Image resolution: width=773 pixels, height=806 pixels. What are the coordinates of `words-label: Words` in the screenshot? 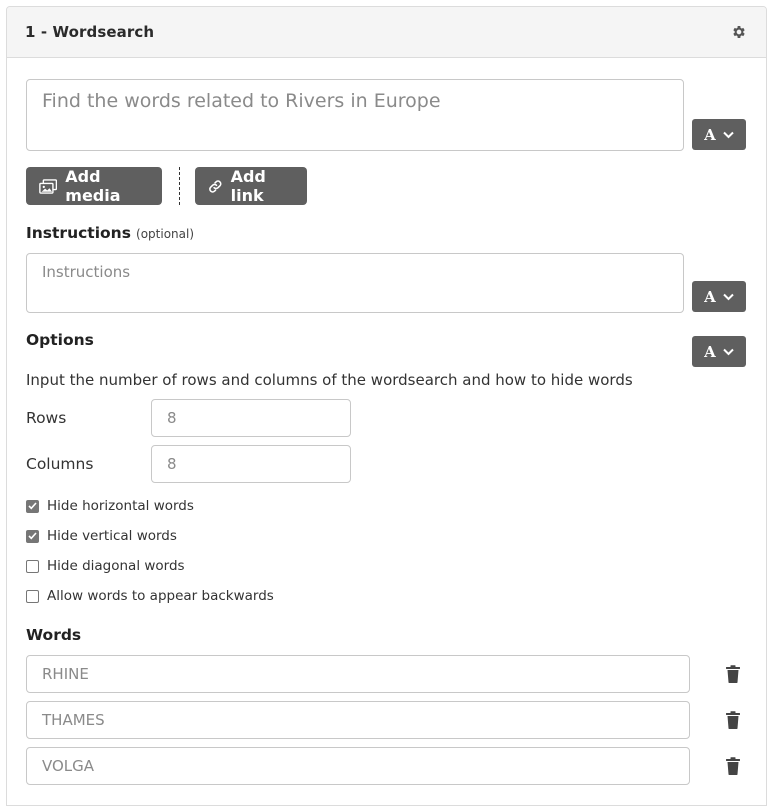 It's located at (54, 635).